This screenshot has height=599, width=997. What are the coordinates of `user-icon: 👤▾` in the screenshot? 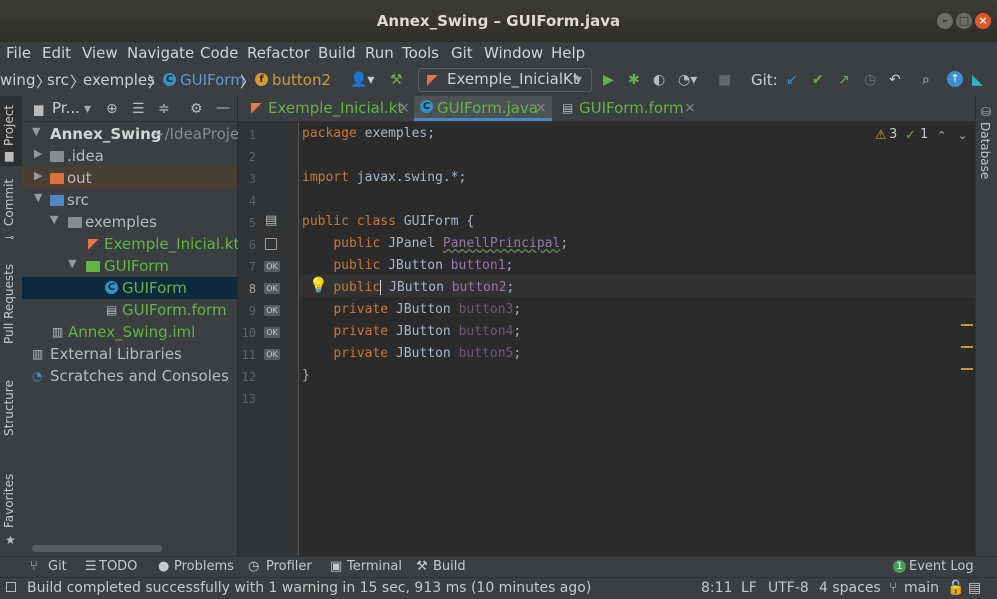 It's located at (362, 80).